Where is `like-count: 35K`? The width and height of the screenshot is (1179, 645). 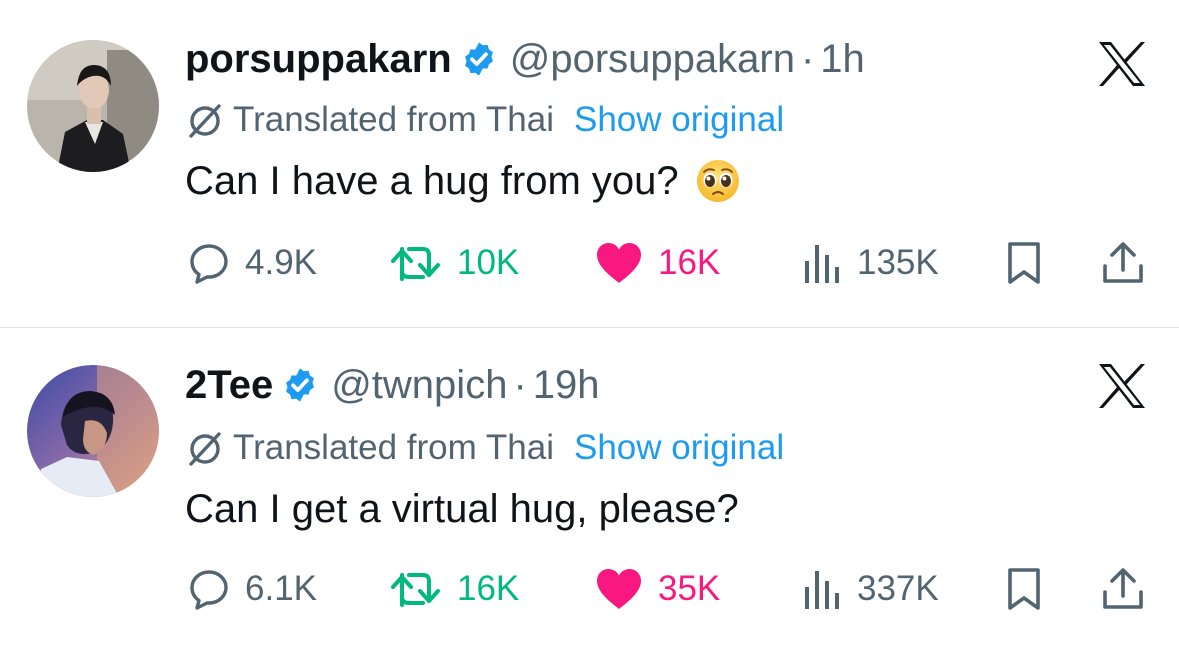
like-count: 35K is located at coordinates (689, 588).